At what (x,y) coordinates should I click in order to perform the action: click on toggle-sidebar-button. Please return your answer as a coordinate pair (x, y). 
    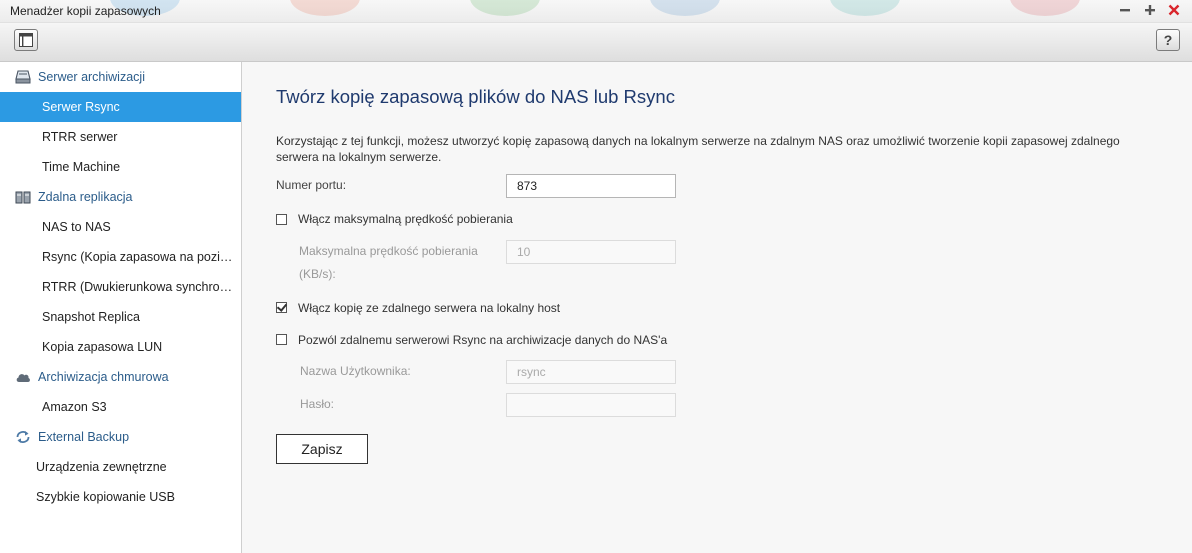
    Looking at the image, I should click on (26, 40).